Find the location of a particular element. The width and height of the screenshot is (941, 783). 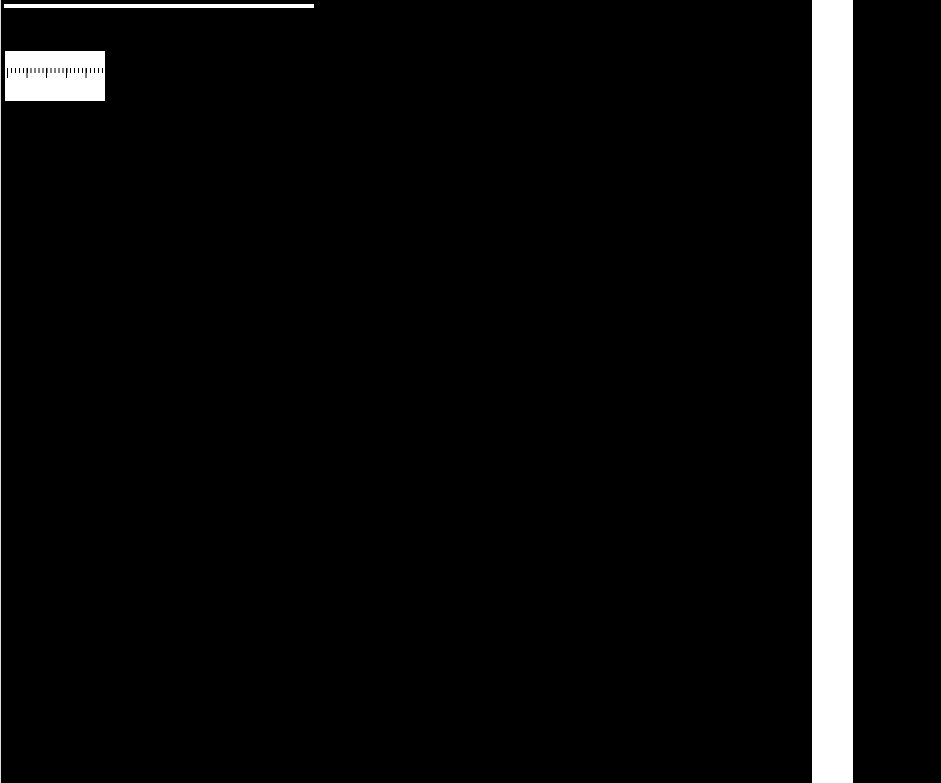

colorbar-legend is located at coordinates (55, 76).